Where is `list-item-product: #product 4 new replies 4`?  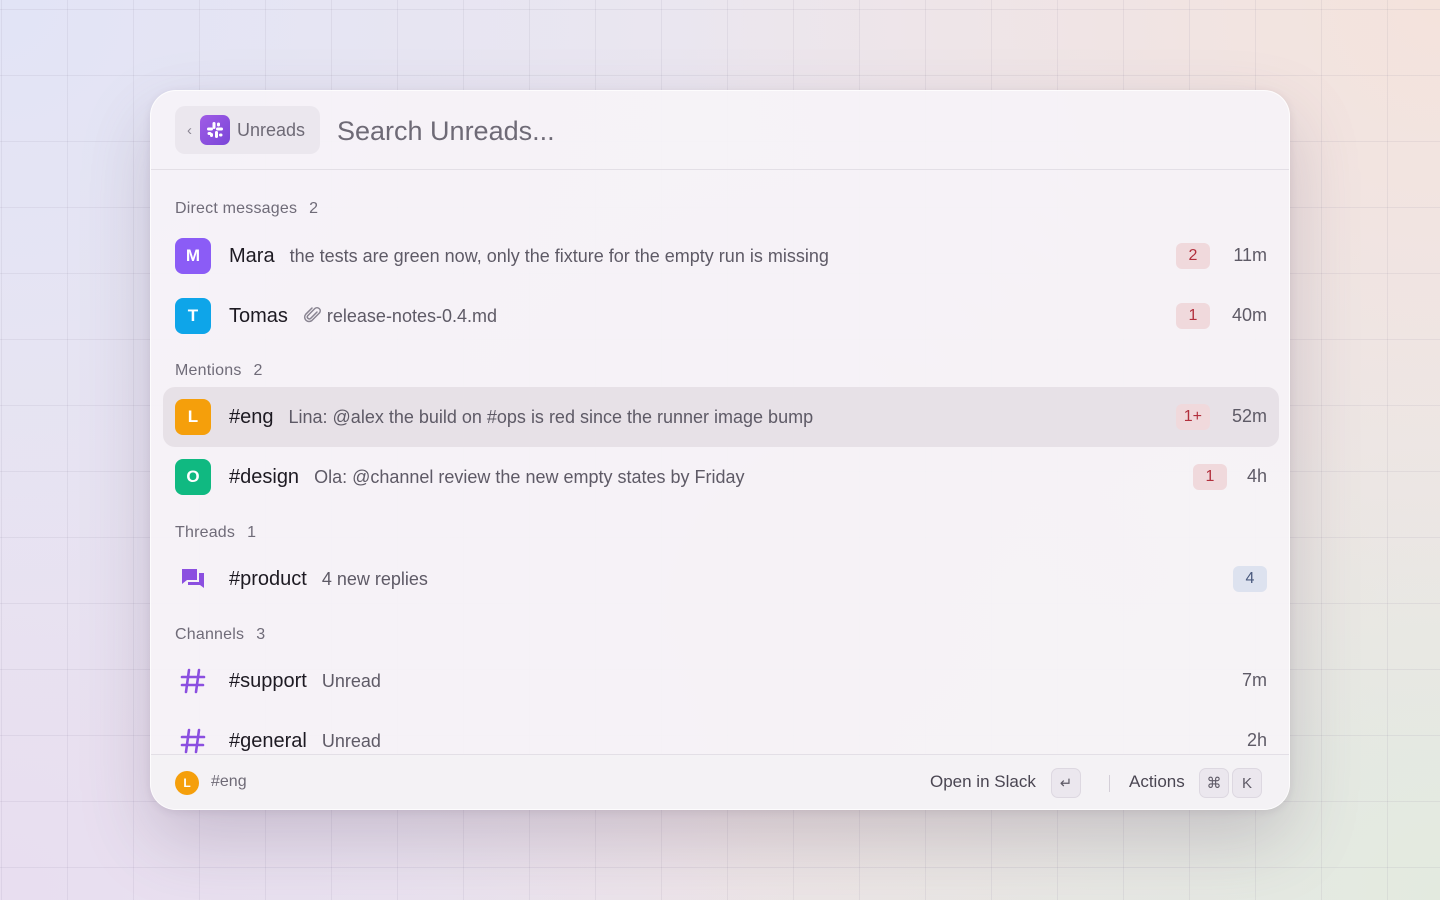
list-item-product: #product 4 new replies 4 is located at coordinates (721, 579).